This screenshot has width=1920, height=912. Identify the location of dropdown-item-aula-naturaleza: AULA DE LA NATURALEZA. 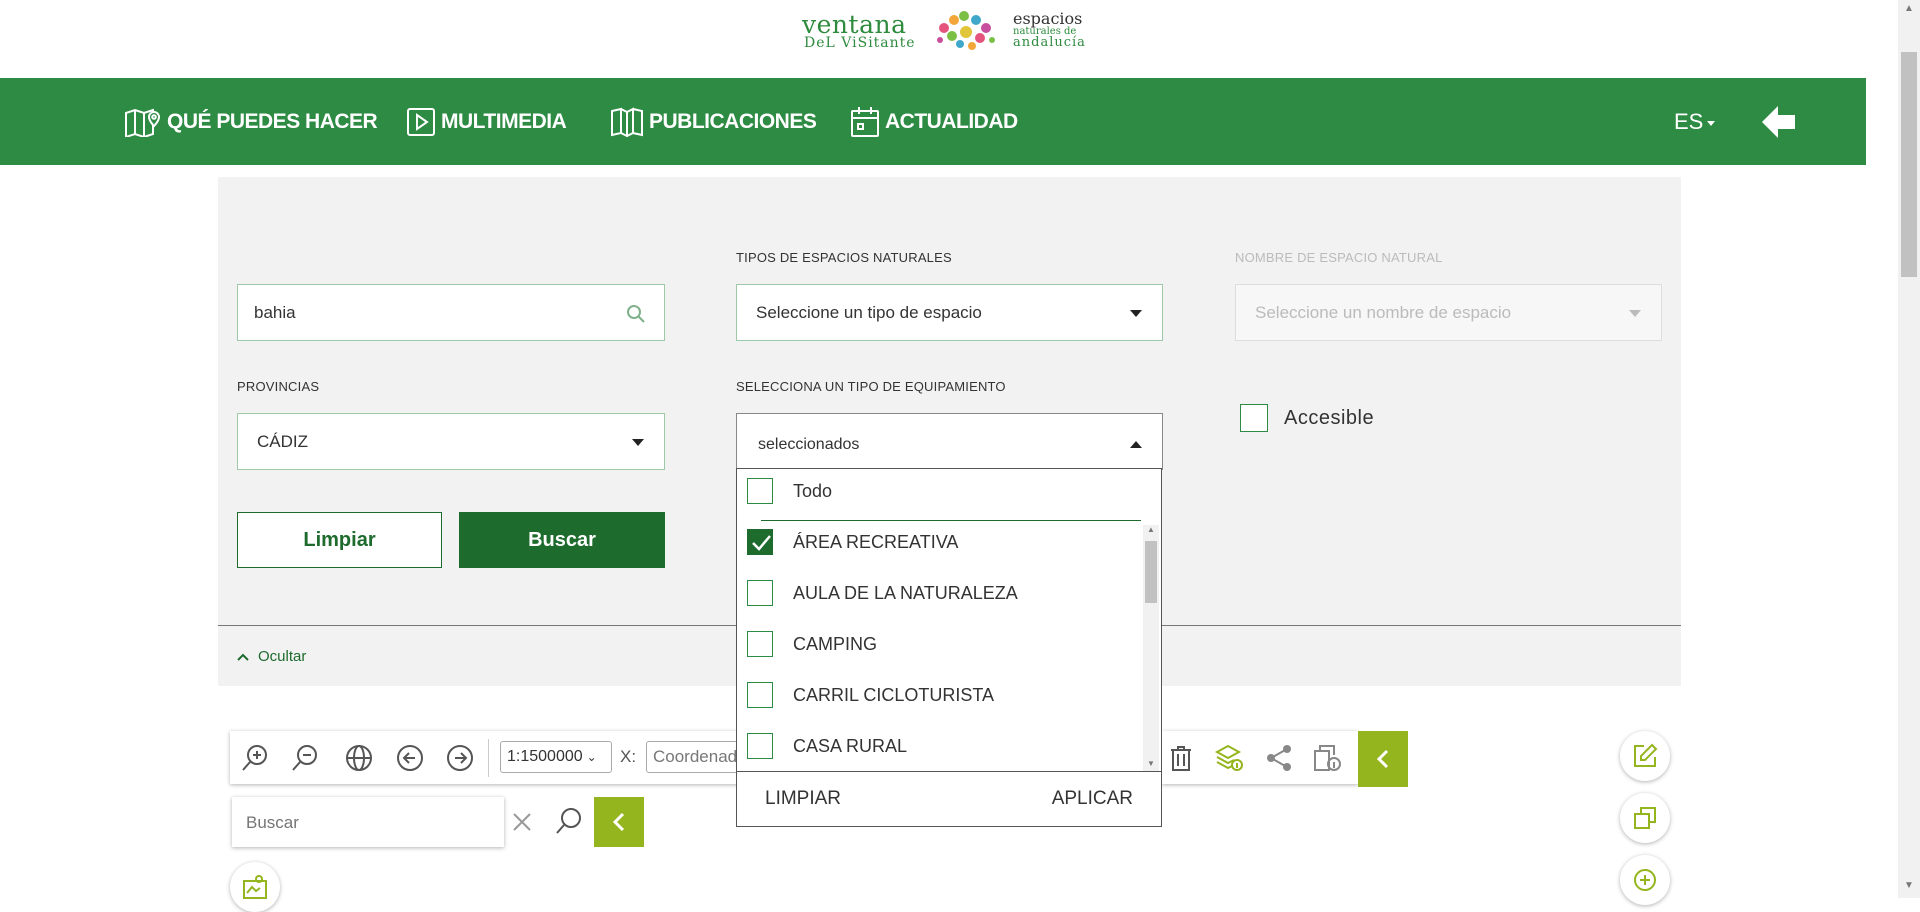
(947, 603).